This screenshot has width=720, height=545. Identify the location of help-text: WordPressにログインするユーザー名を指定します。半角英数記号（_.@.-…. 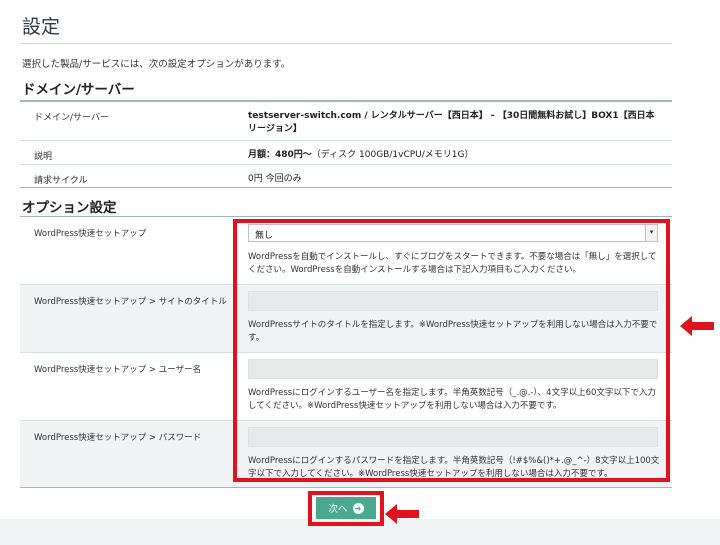
(452, 399).